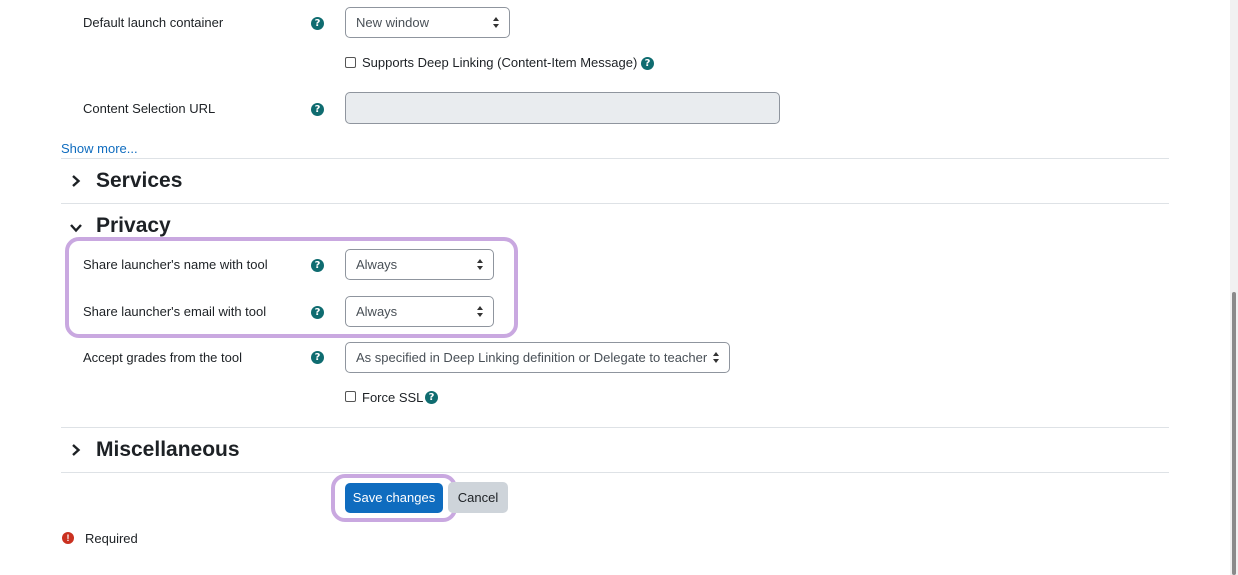 This screenshot has width=1238, height=575. What do you see at coordinates (393, 397) in the screenshot?
I see `force-ssl-label: Force SSL` at bounding box center [393, 397].